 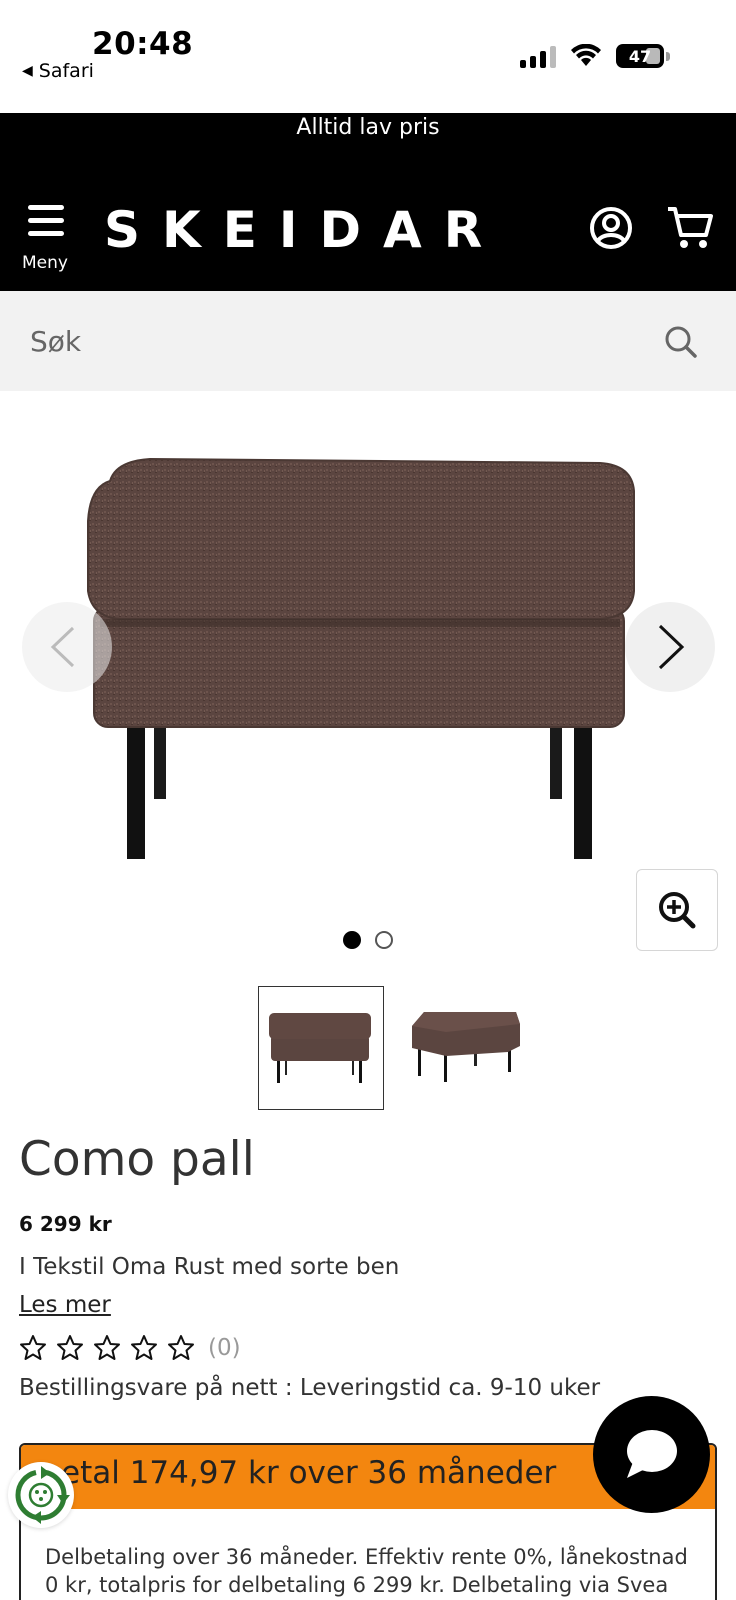 What do you see at coordinates (224, 1347) in the screenshot?
I see `rating-count: (0)` at bounding box center [224, 1347].